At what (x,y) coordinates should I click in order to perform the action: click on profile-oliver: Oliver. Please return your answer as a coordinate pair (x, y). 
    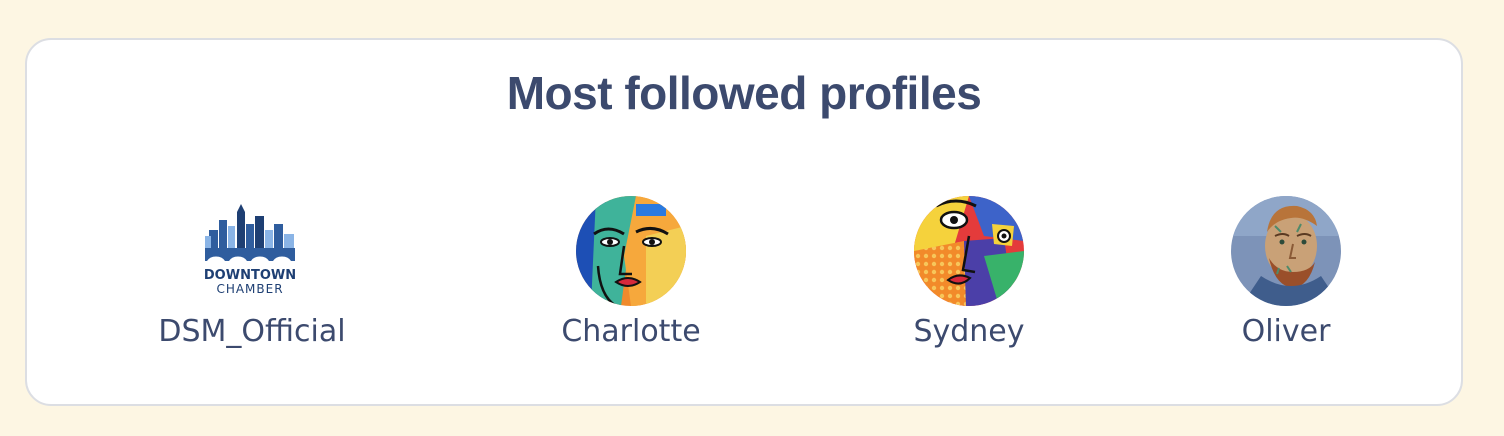
    Looking at the image, I should click on (1286, 273).